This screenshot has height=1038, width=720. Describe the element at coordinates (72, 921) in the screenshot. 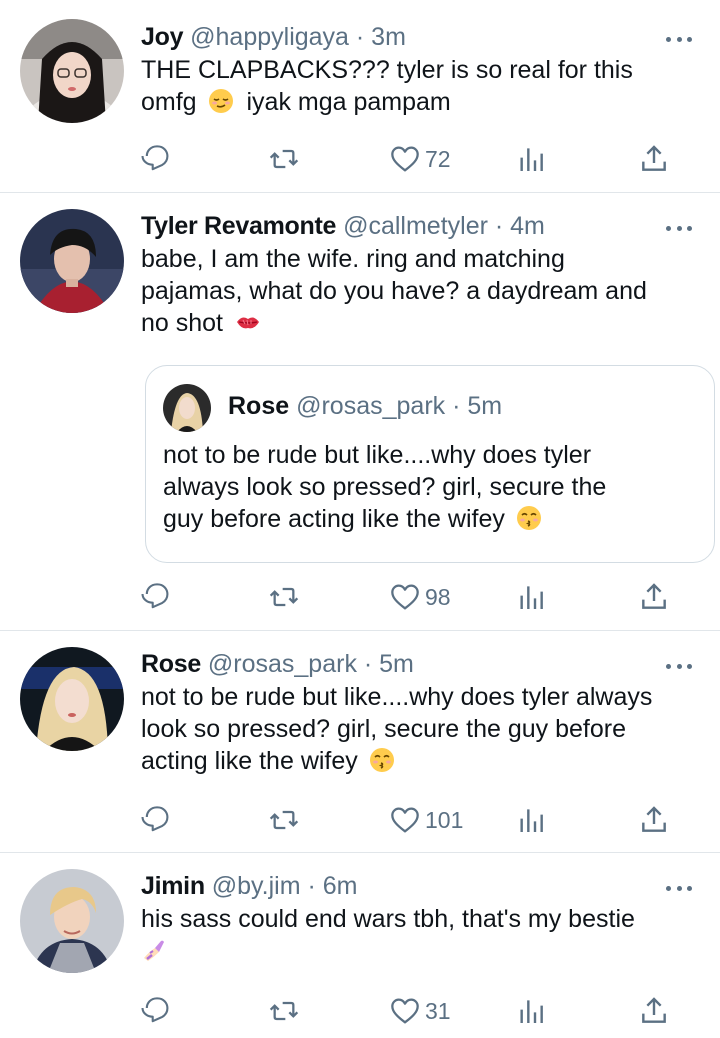

I see `avatar-jimin` at that location.